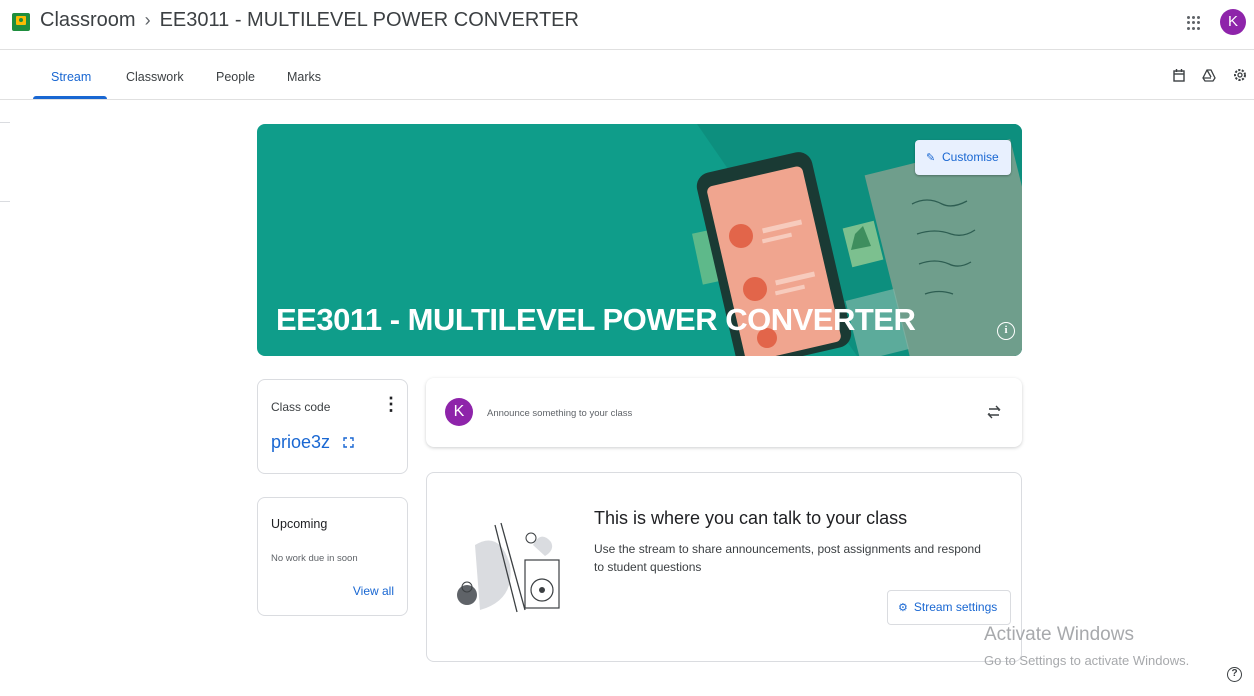 This screenshot has height=696, width=1254. Describe the element at coordinates (391, 404) in the screenshot. I see `more-options-icon: ⋮` at that location.